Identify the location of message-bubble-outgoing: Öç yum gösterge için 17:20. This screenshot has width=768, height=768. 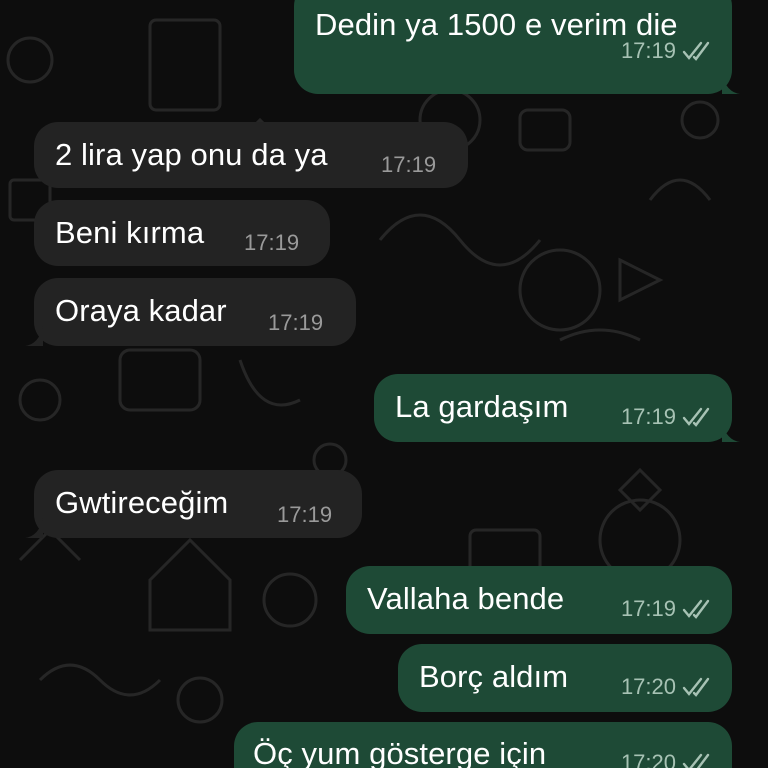
(483, 745).